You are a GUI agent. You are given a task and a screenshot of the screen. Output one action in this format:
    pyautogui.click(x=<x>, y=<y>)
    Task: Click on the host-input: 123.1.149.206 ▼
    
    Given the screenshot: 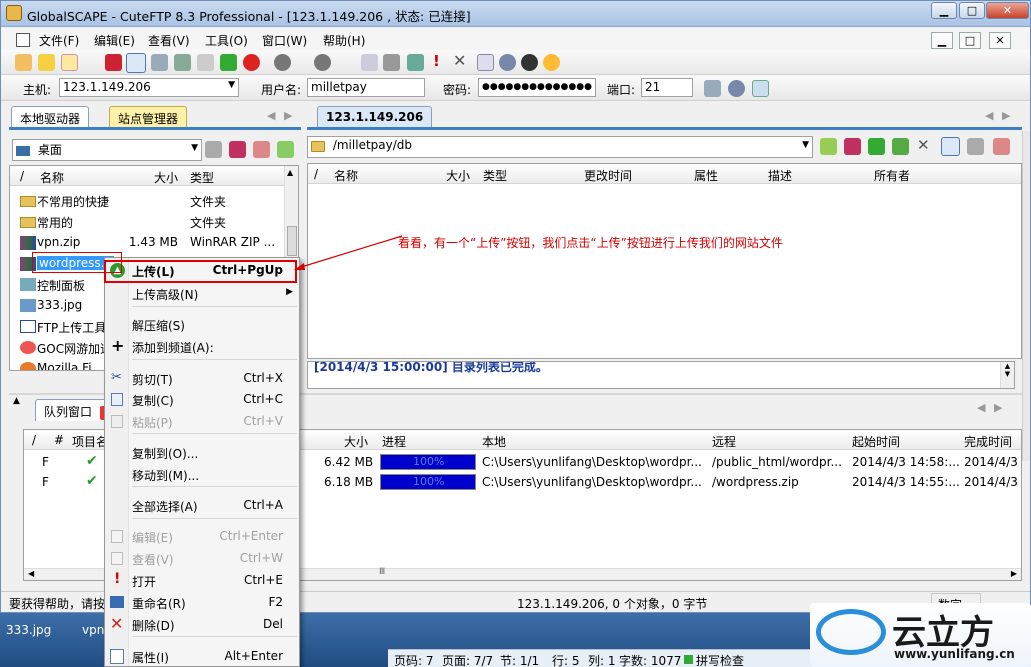 What is the action you would take?
    pyautogui.click(x=149, y=87)
    